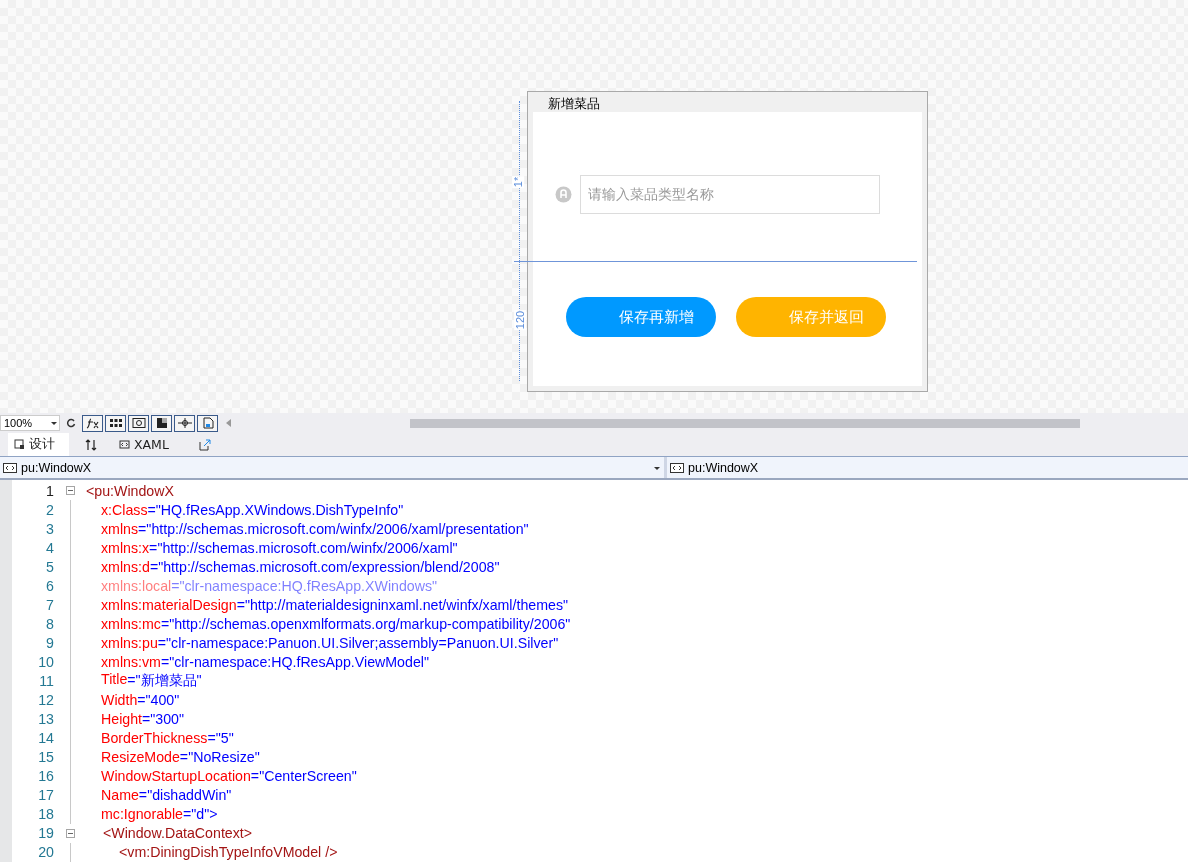 Image resolution: width=1188 pixels, height=862 pixels. Describe the element at coordinates (335, 623) in the screenshot. I see `code-line: xmlns:mc="http://schemas.openxmlformats.org/markup-compatibility/2006"` at that location.